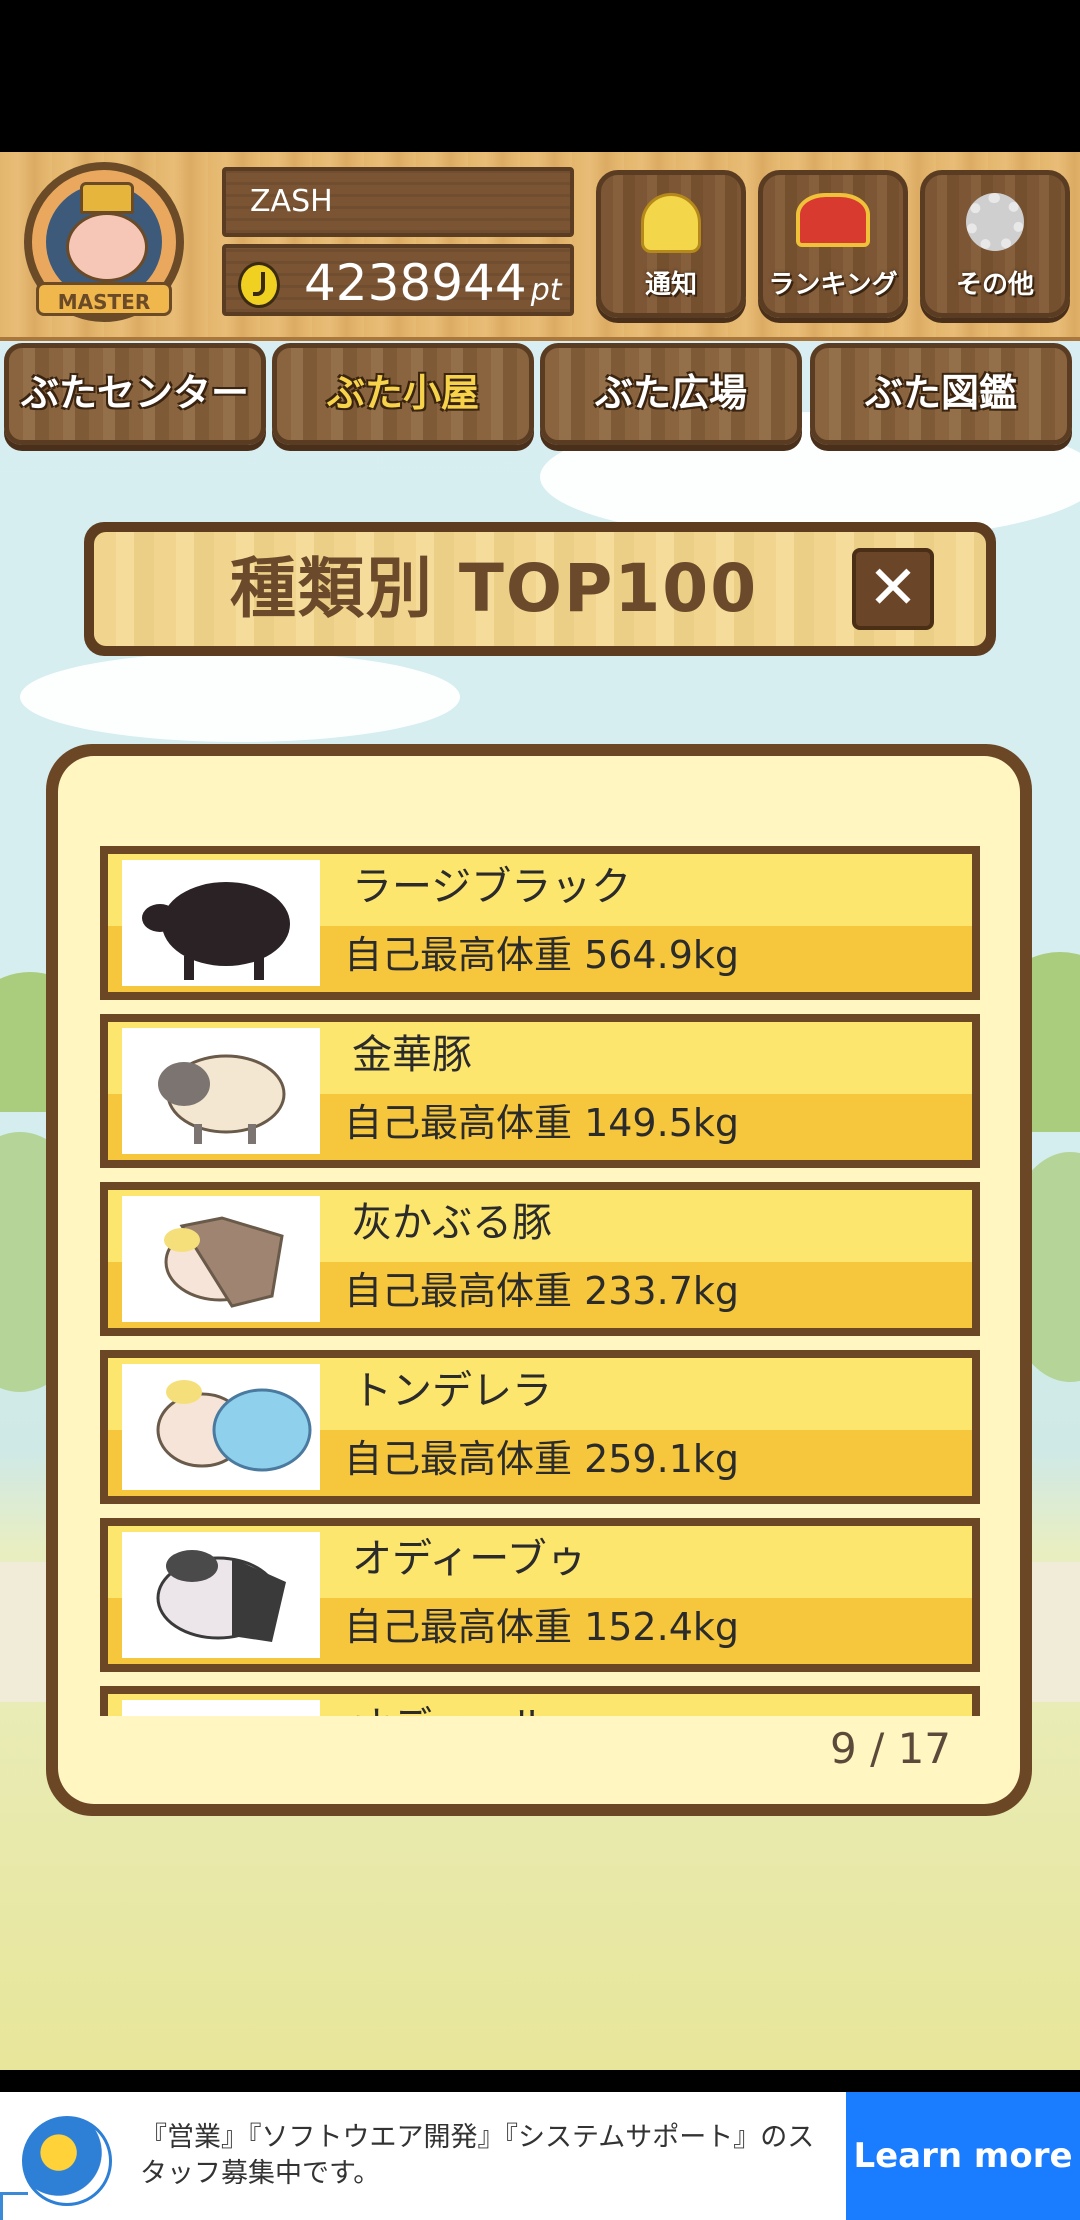 The width and height of the screenshot is (1080, 2220). What do you see at coordinates (452, 1391) in the screenshot?
I see `pig-breed-name: トンデレラ` at bounding box center [452, 1391].